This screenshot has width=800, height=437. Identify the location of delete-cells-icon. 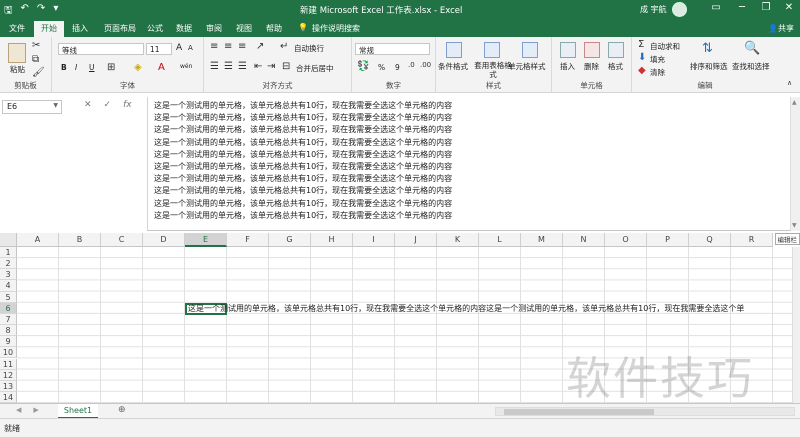
(592, 50).